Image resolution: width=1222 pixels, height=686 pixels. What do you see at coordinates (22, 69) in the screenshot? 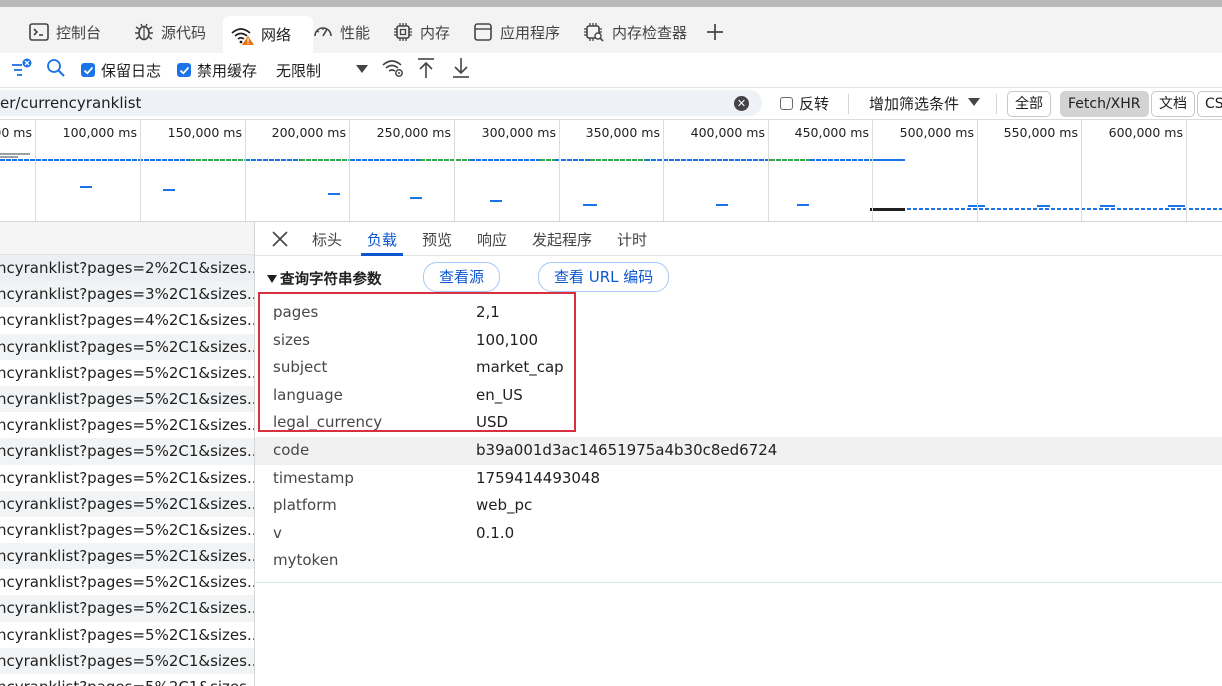
I see `clear-filter-button` at bounding box center [22, 69].